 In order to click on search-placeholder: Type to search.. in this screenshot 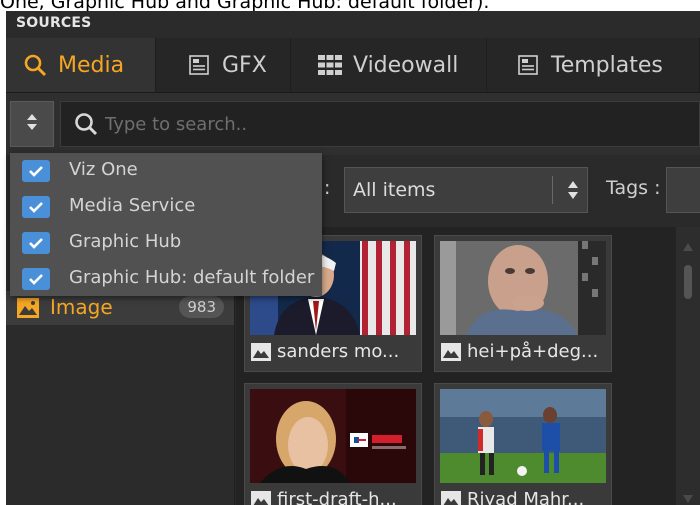, I will do `click(176, 124)`.